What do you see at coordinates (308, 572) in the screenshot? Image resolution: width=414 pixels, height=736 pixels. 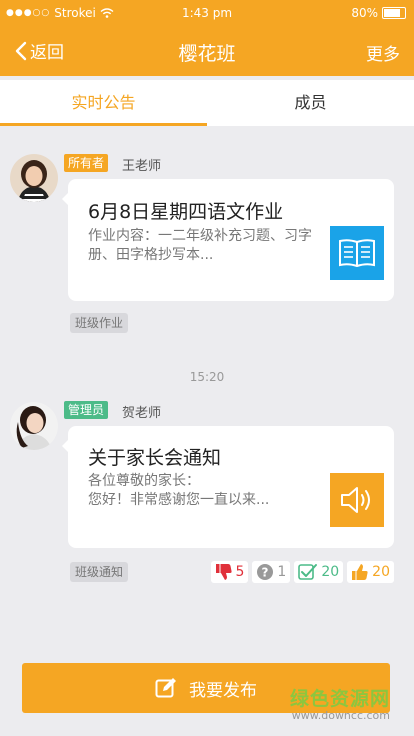 I see `check-icon` at bounding box center [308, 572].